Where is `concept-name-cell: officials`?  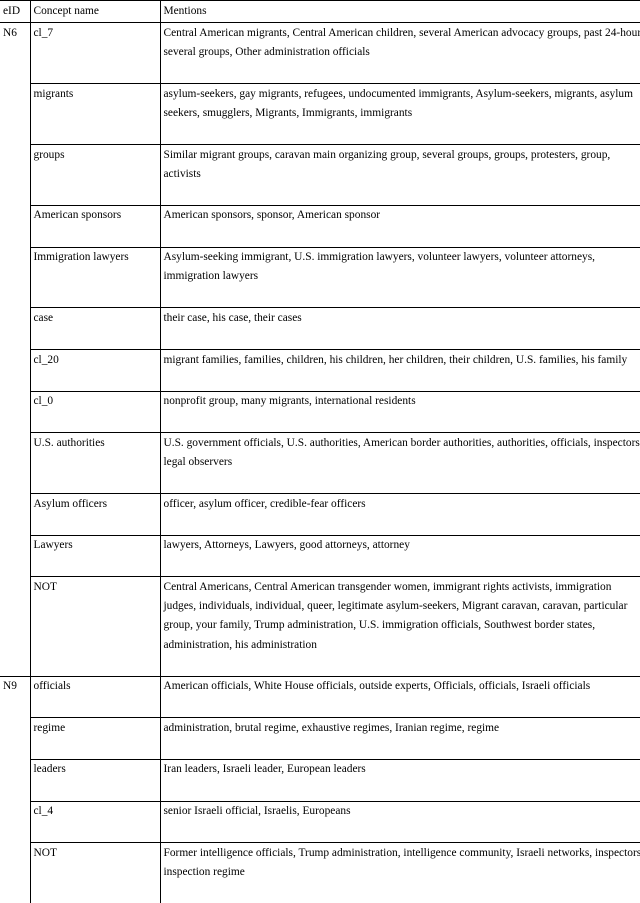 concept-name-cell: officials is located at coordinates (95, 696).